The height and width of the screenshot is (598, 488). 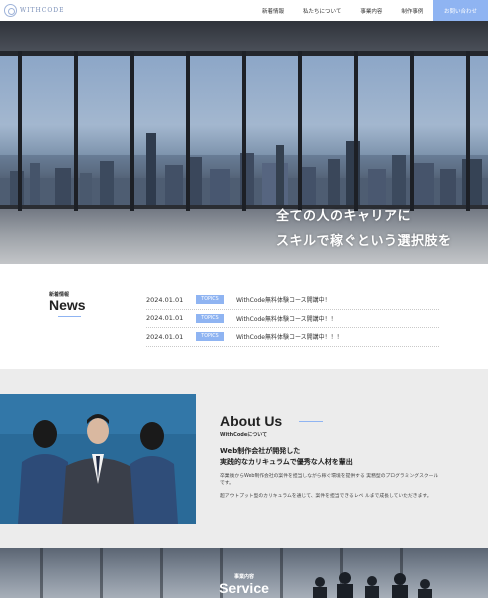 What do you see at coordinates (244, 435) in the screenshot?
I see `about-subtitle: WithCodeについて` at bounding box center [244, 435].